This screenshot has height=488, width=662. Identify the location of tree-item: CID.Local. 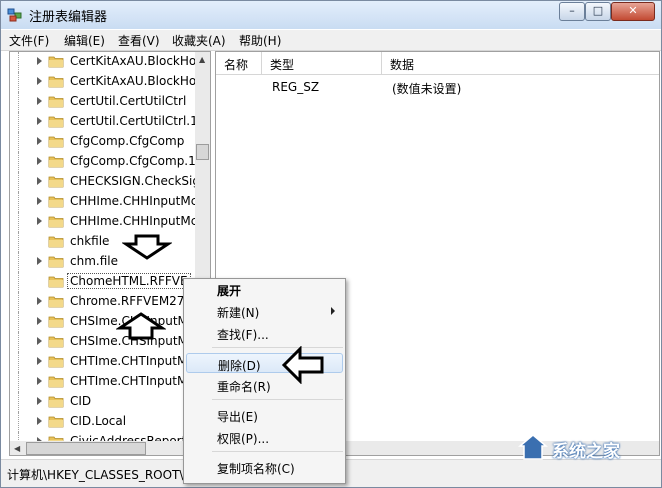
(102, 422).